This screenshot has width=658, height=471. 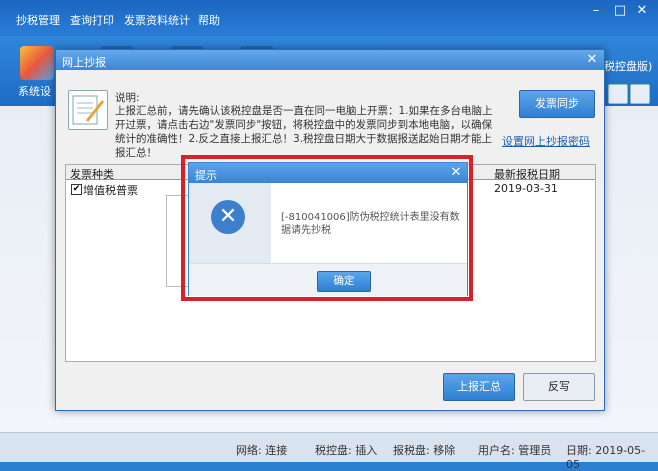 What do you see at coordinates (424, 450) in the screenshot?
I see `report-disk-status: 报税盘: 移除` at bounding box center [424, 450].